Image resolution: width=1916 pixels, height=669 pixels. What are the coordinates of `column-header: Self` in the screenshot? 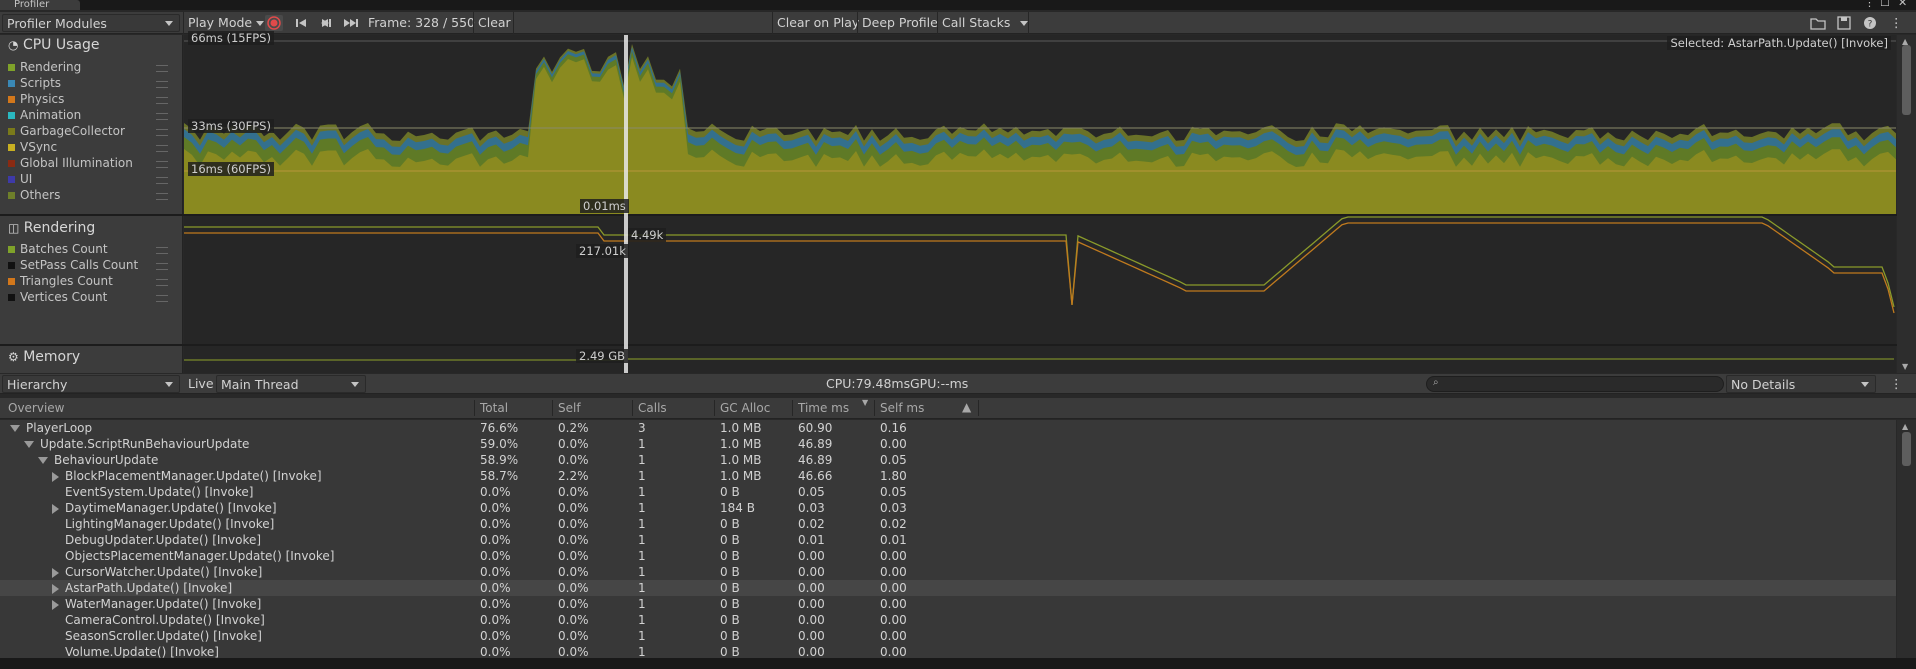 It's located at (569, 408).